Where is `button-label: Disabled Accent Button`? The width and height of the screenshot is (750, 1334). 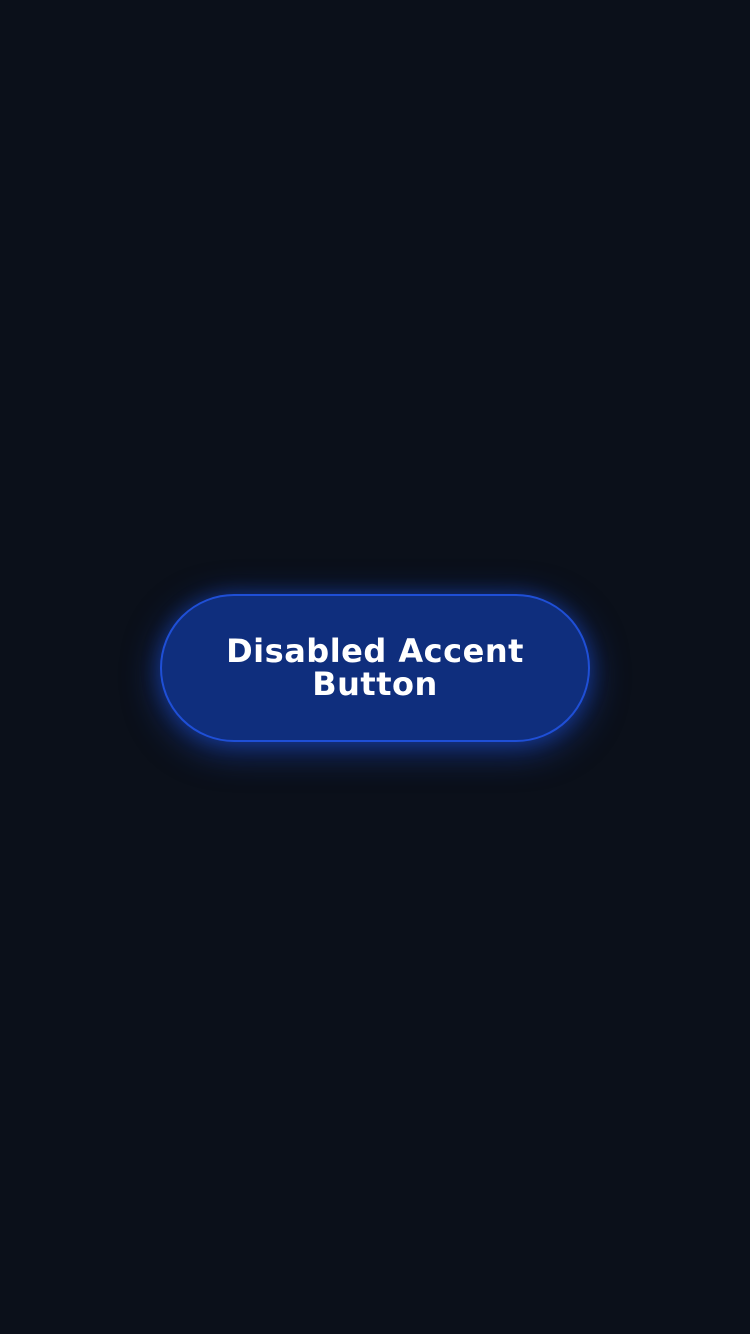 button-label: Disabled Accent Button is located at coordinates (375, 667).